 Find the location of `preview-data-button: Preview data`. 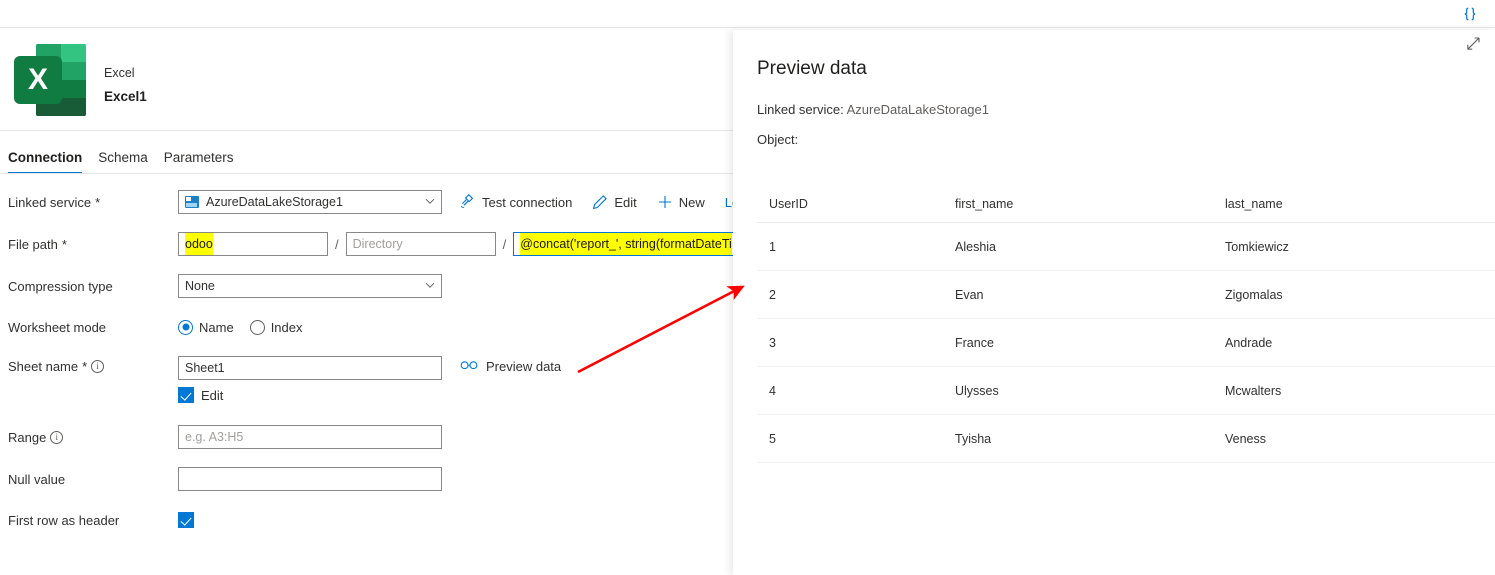

preview-data-button: Preview data is located at coordinates (510, 366).